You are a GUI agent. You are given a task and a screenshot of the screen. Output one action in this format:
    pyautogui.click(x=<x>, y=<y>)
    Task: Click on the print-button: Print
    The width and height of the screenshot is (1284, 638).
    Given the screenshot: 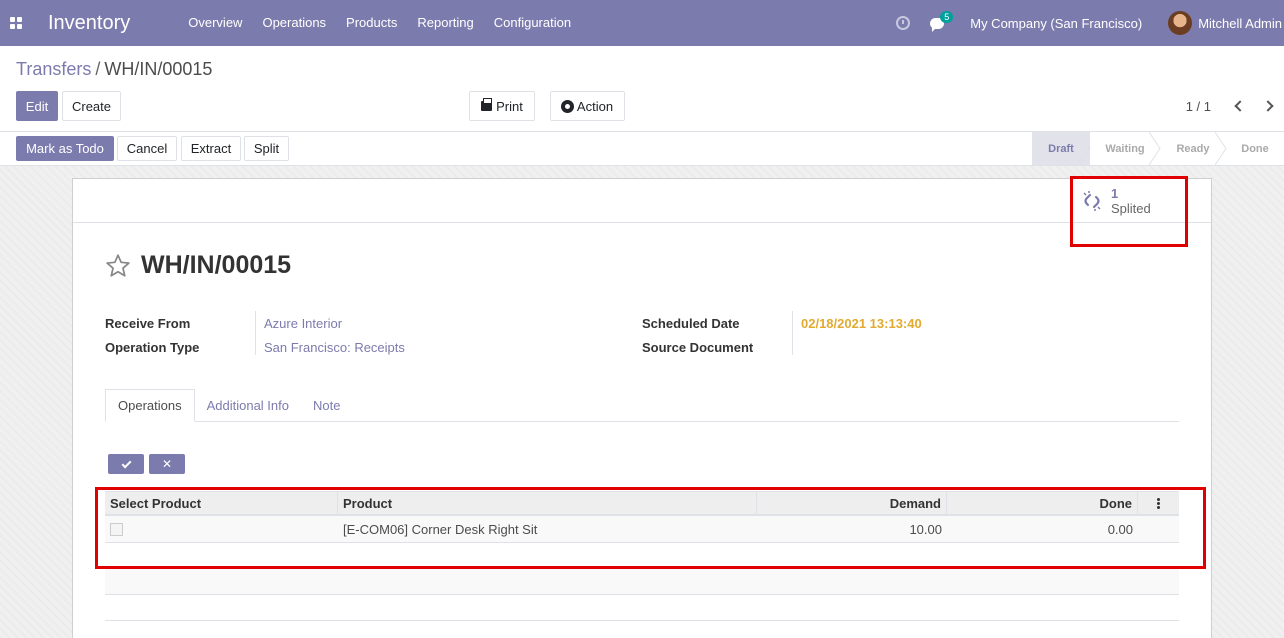 What is the action you would take?
    pyautogui.click(x=502, y=106)
    